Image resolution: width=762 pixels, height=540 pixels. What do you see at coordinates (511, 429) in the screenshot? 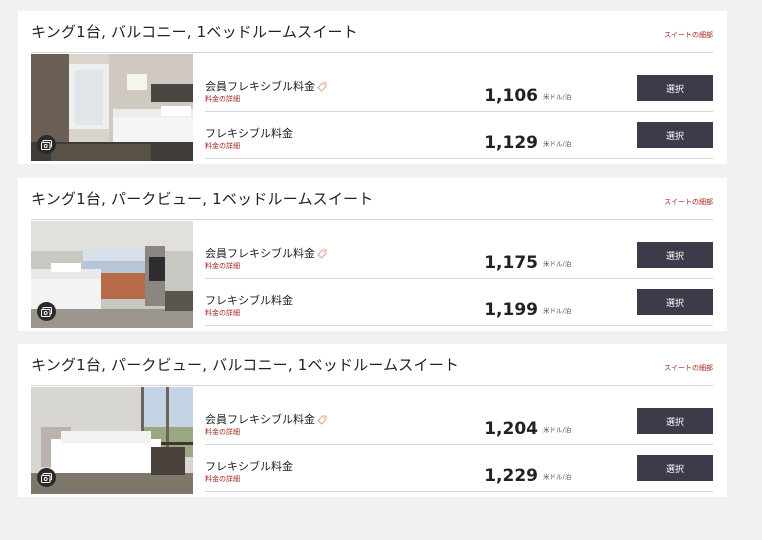
I see `price-amount: 1,204` at bounding box center [511, 429].